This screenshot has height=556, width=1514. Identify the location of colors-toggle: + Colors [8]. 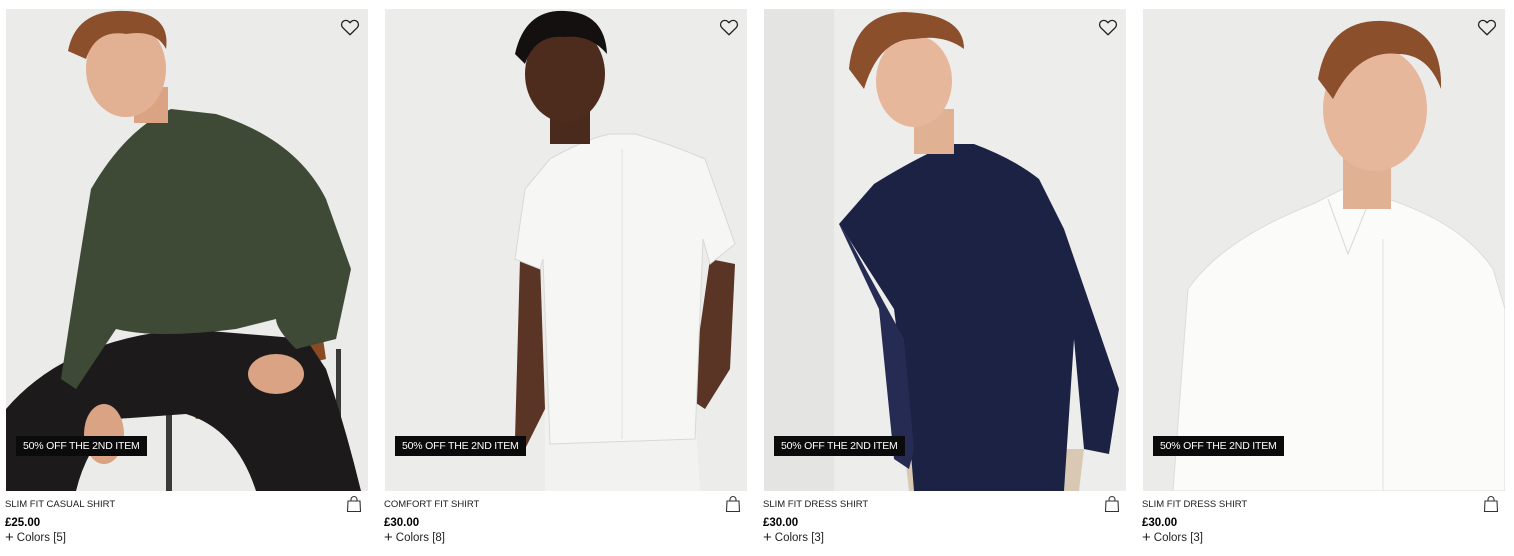
(414, 537).